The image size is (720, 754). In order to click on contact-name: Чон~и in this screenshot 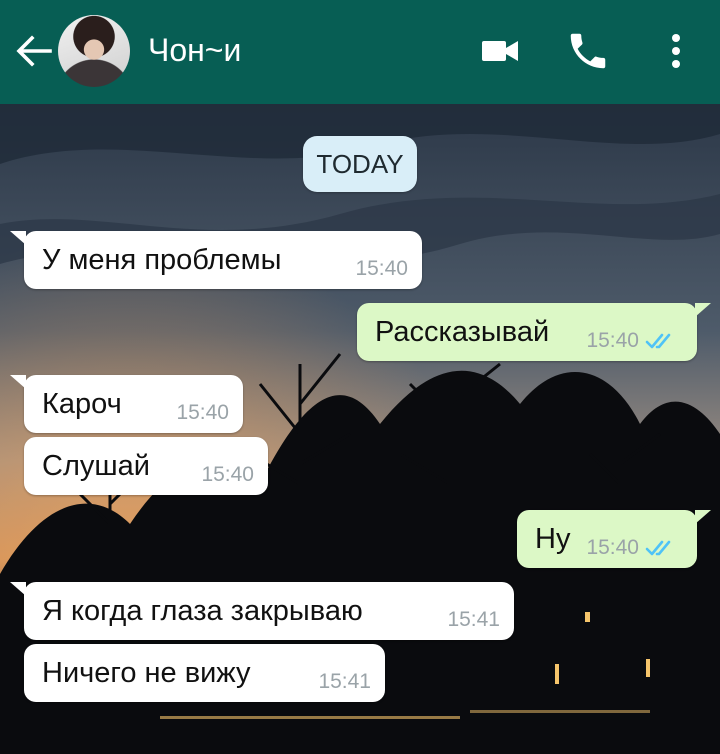, I will do `click(194, 50)`.